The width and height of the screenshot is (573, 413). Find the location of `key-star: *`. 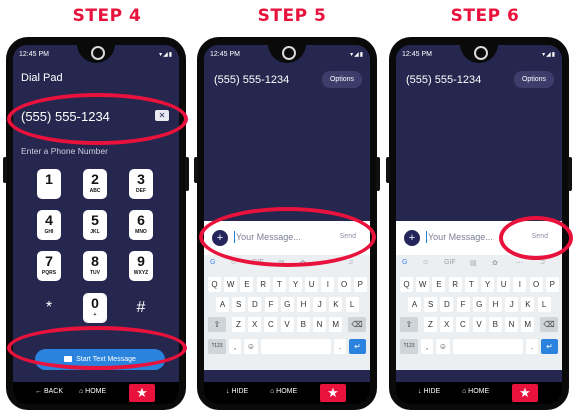

key-star: * is located at coordinates (49, 308).